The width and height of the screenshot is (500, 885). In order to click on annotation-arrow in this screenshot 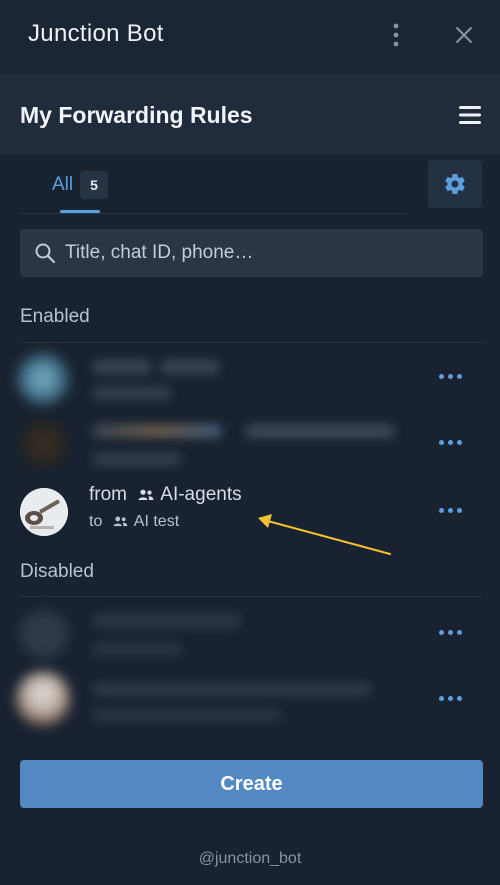, I will do `click(324, 534)`.